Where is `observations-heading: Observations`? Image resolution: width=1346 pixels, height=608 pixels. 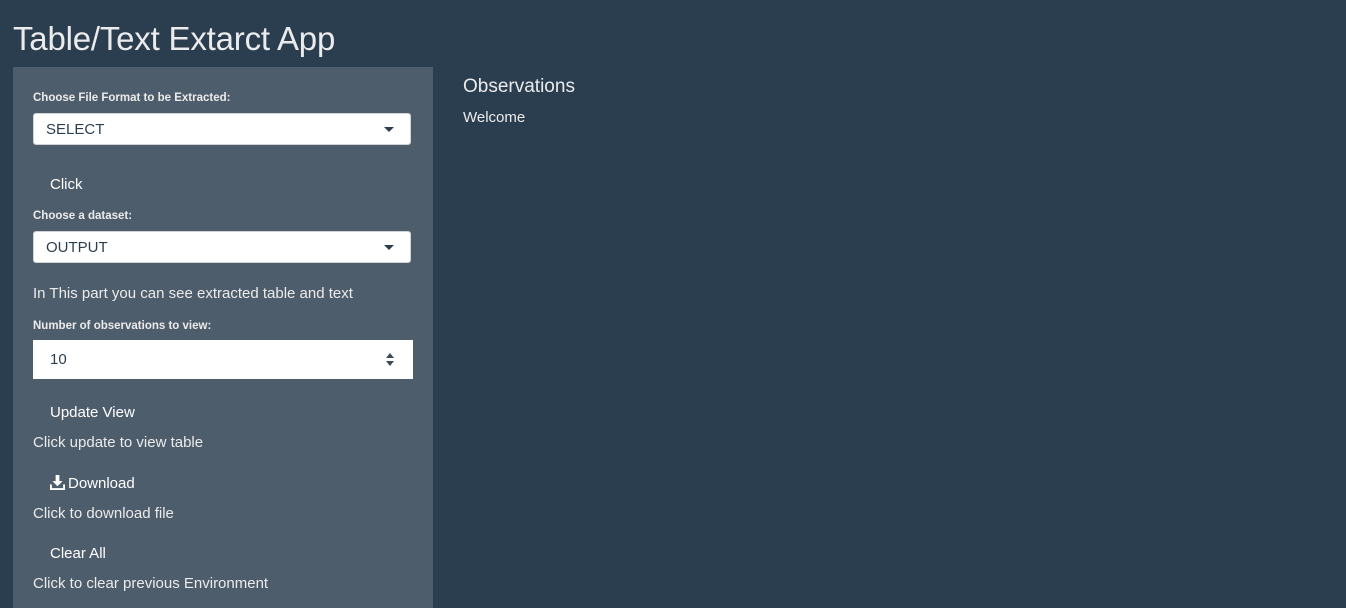 observations-heading: Observations is located at coordinates (519, 86).